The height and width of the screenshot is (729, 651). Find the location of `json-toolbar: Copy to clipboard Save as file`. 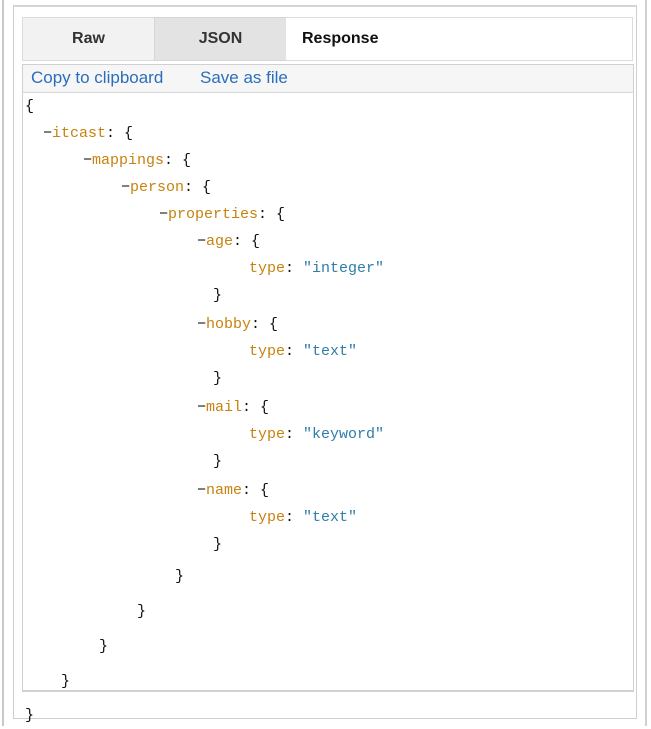

json-toolbar: Copy to clipboard Save as file is located at coordinates (328, 78).